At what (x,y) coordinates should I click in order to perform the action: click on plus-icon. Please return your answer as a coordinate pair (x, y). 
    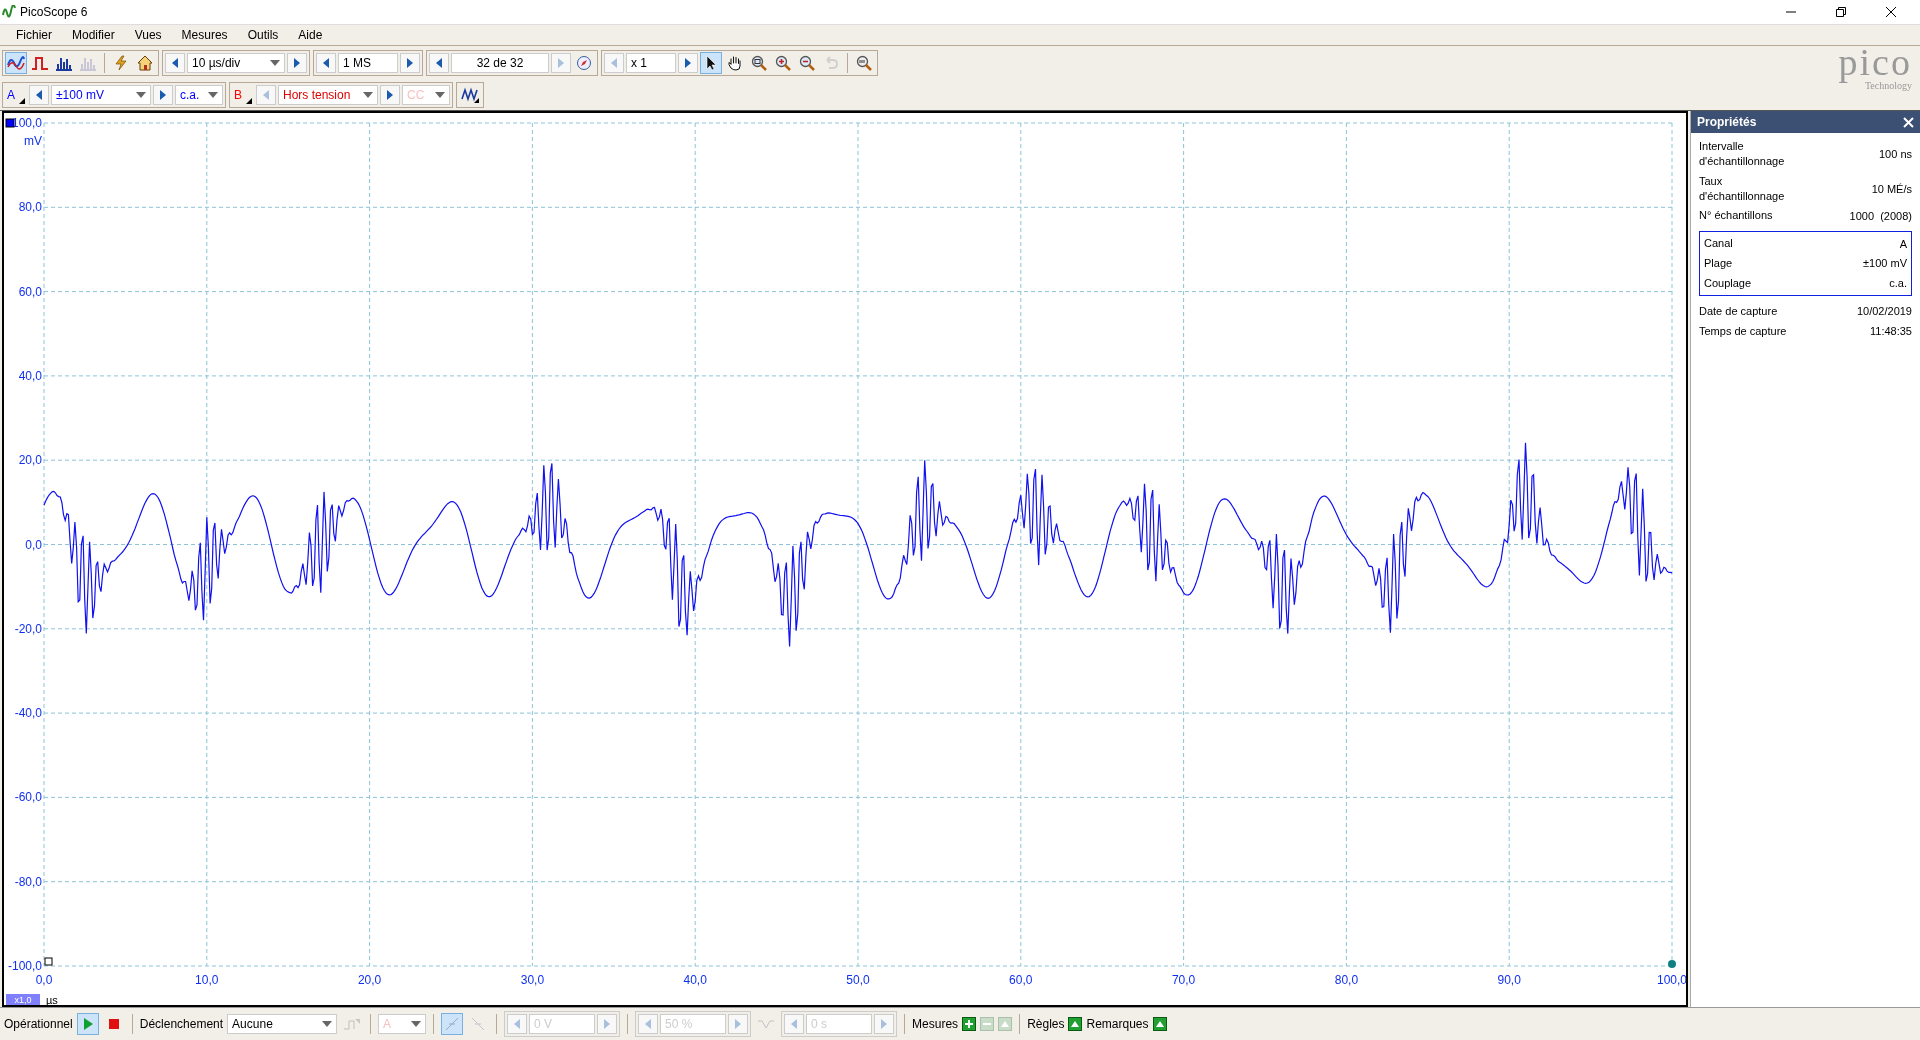
    Looking at the image, I should click on (969, 1024).